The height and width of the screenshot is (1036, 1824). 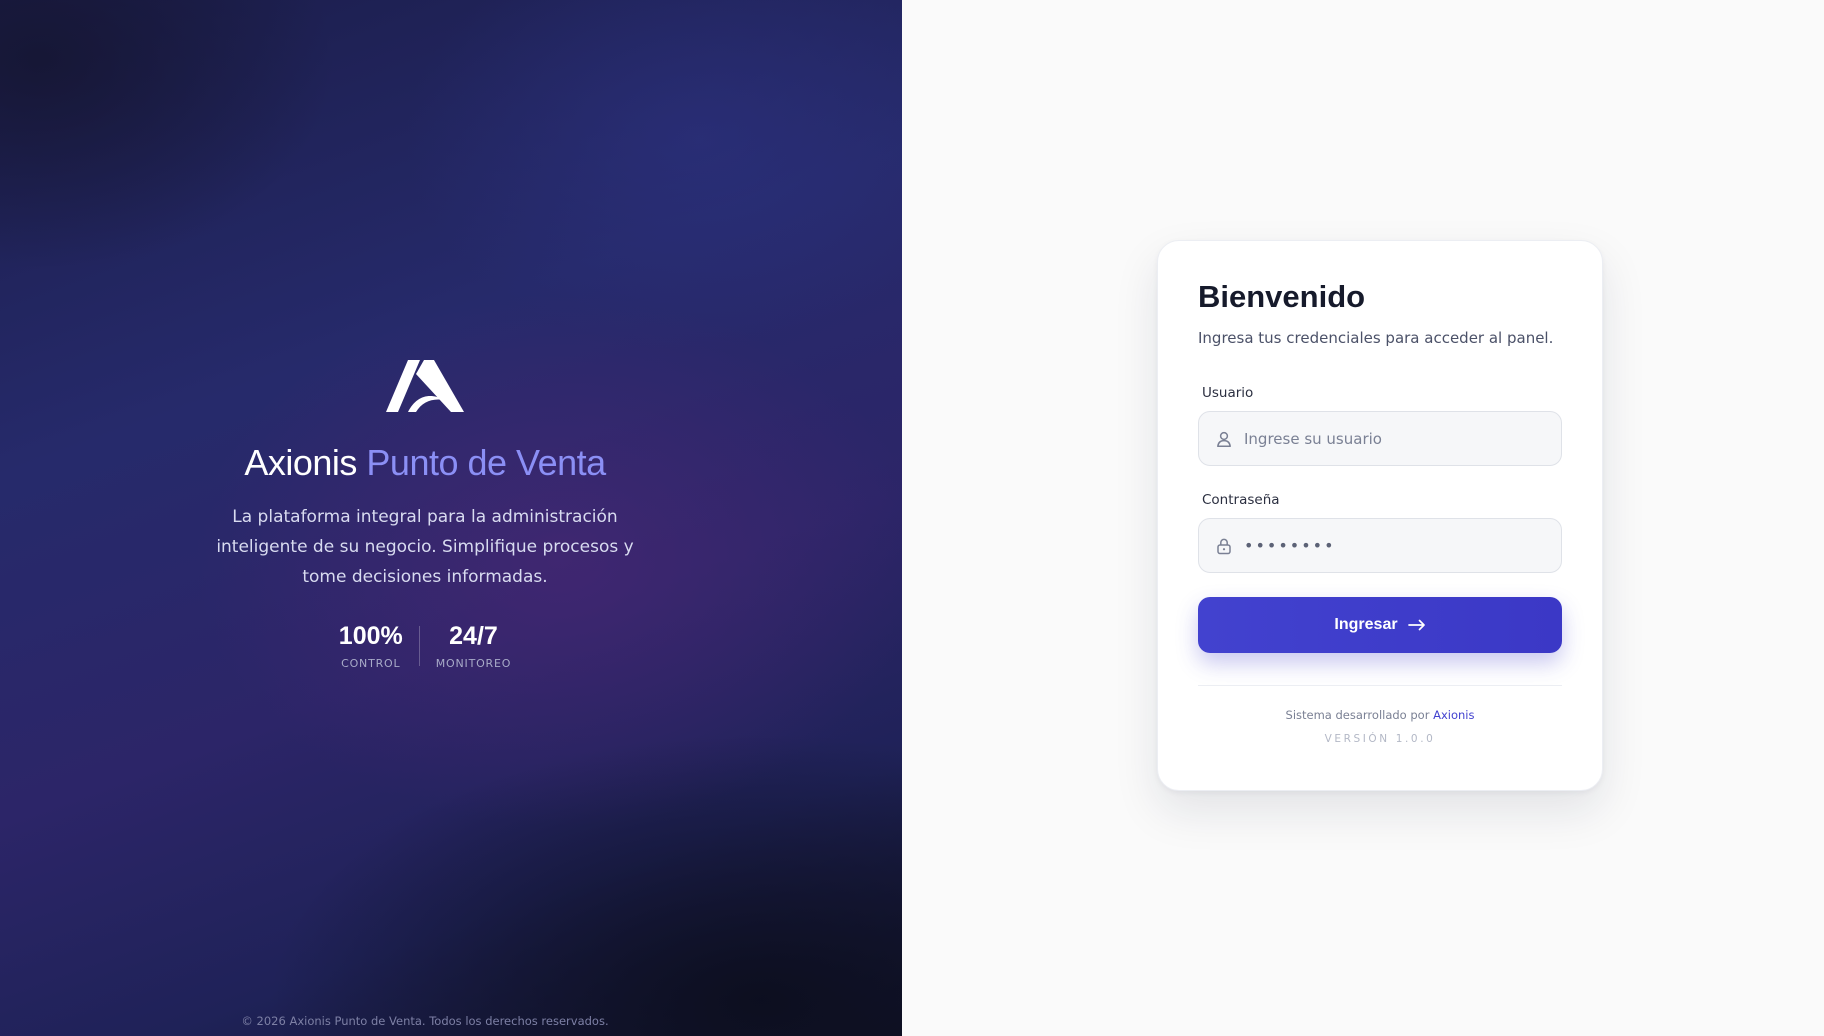 What do you see at coordinates (473, 663) in the screenshot?
I see `stat-label: MONITOREO` at bounding box center [473, 663].